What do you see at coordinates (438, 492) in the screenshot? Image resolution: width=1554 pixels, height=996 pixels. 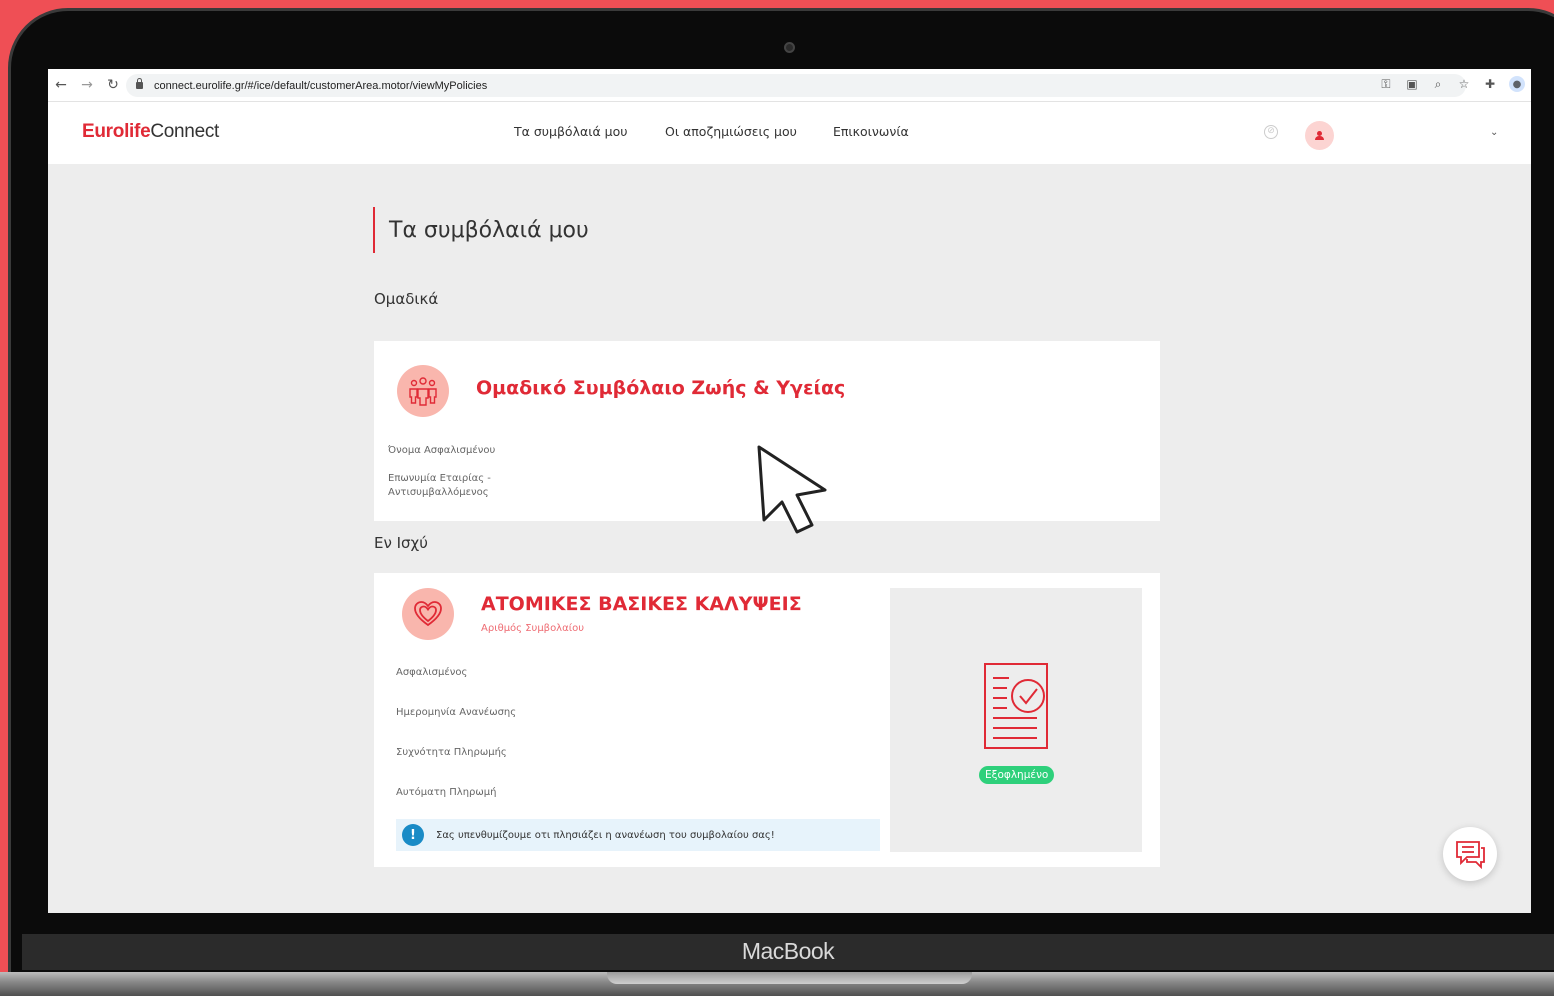 I see `company-label-line2: Αντισυμβαλλόμενος` at bounding box center [438, 492].